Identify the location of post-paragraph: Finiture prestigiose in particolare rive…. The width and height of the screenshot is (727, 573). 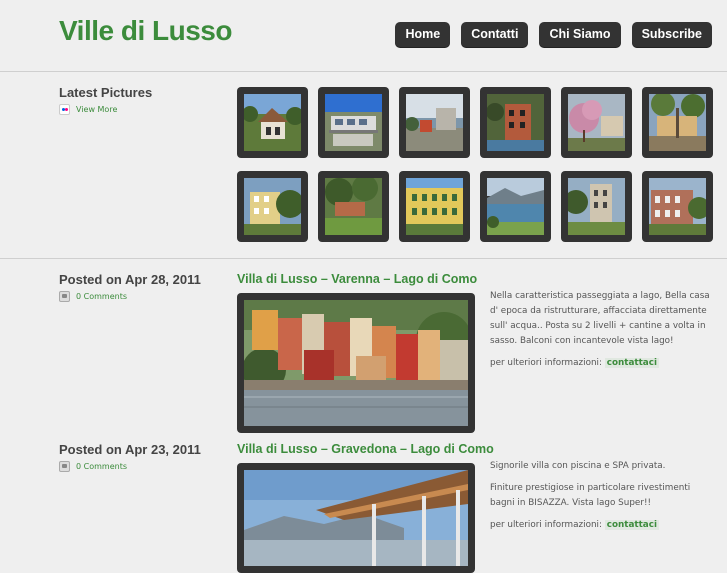
(590, 495).